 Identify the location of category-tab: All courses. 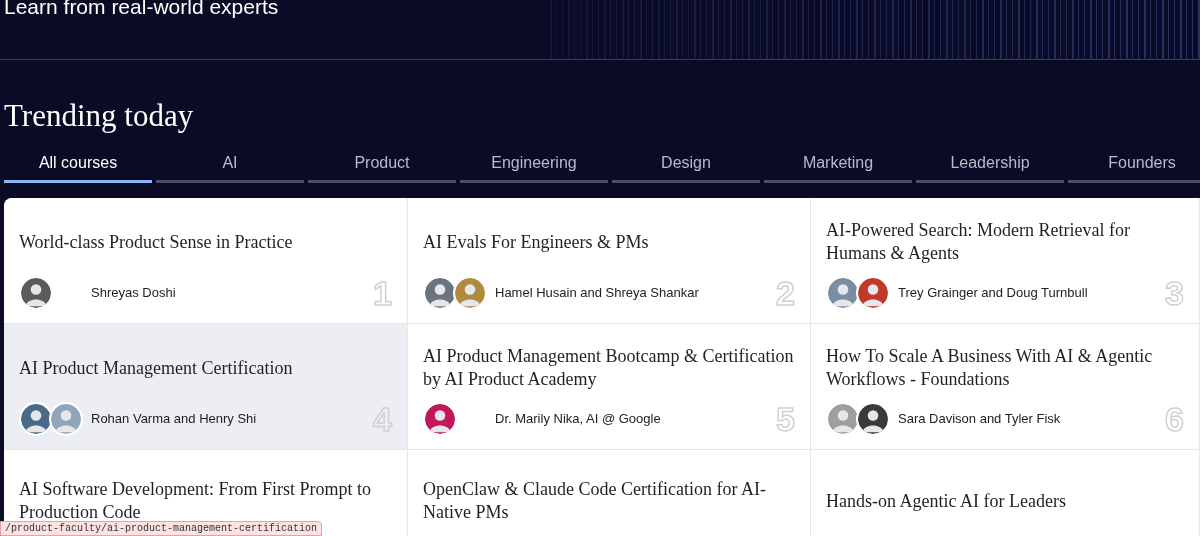
(78, 164).